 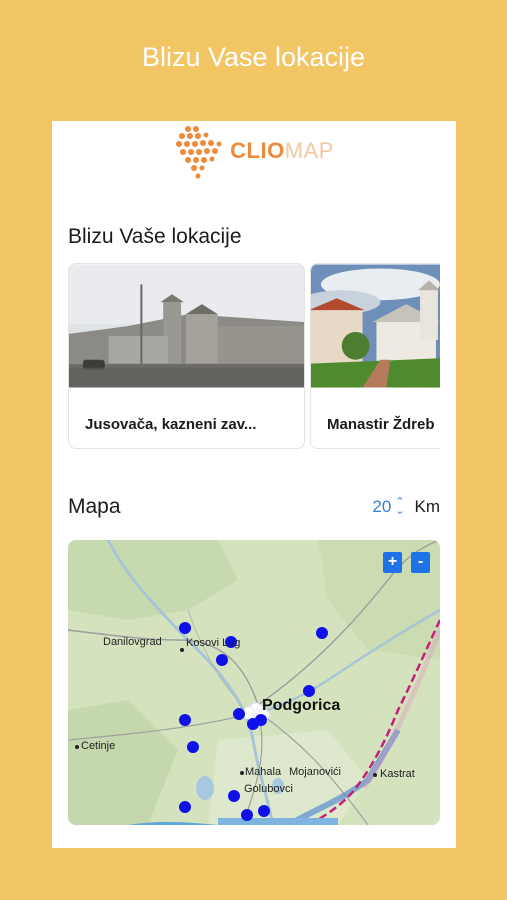 What do you see at coordinates (397, 774) in the screenshot?
I see `place-kastrat: Kastrat` at bounding box center [397, 774].